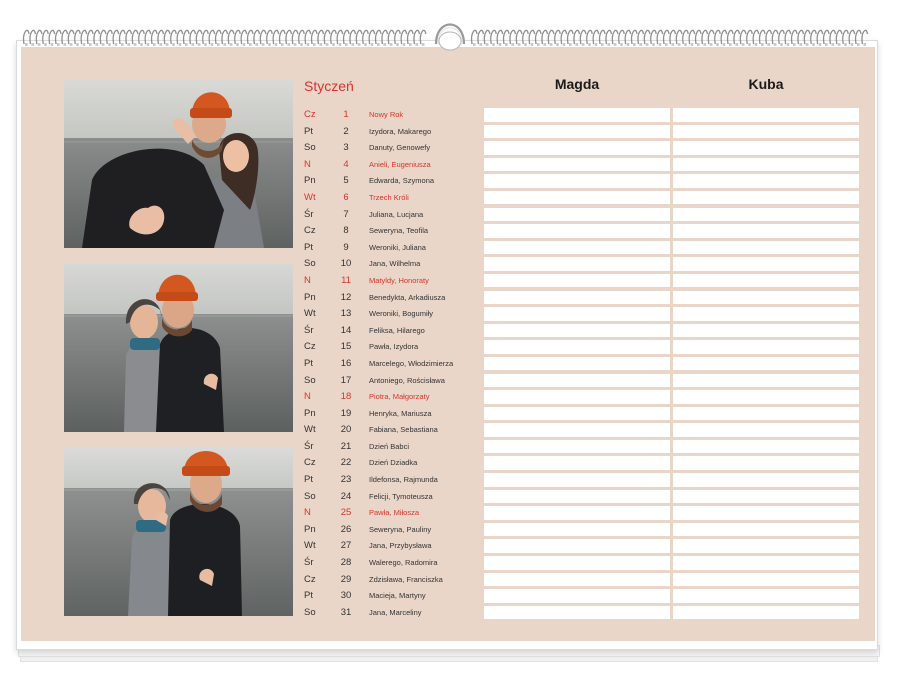  I want to click on day-row: Pn 12 Benedykta, Arkadiusza, so click(584, 298).